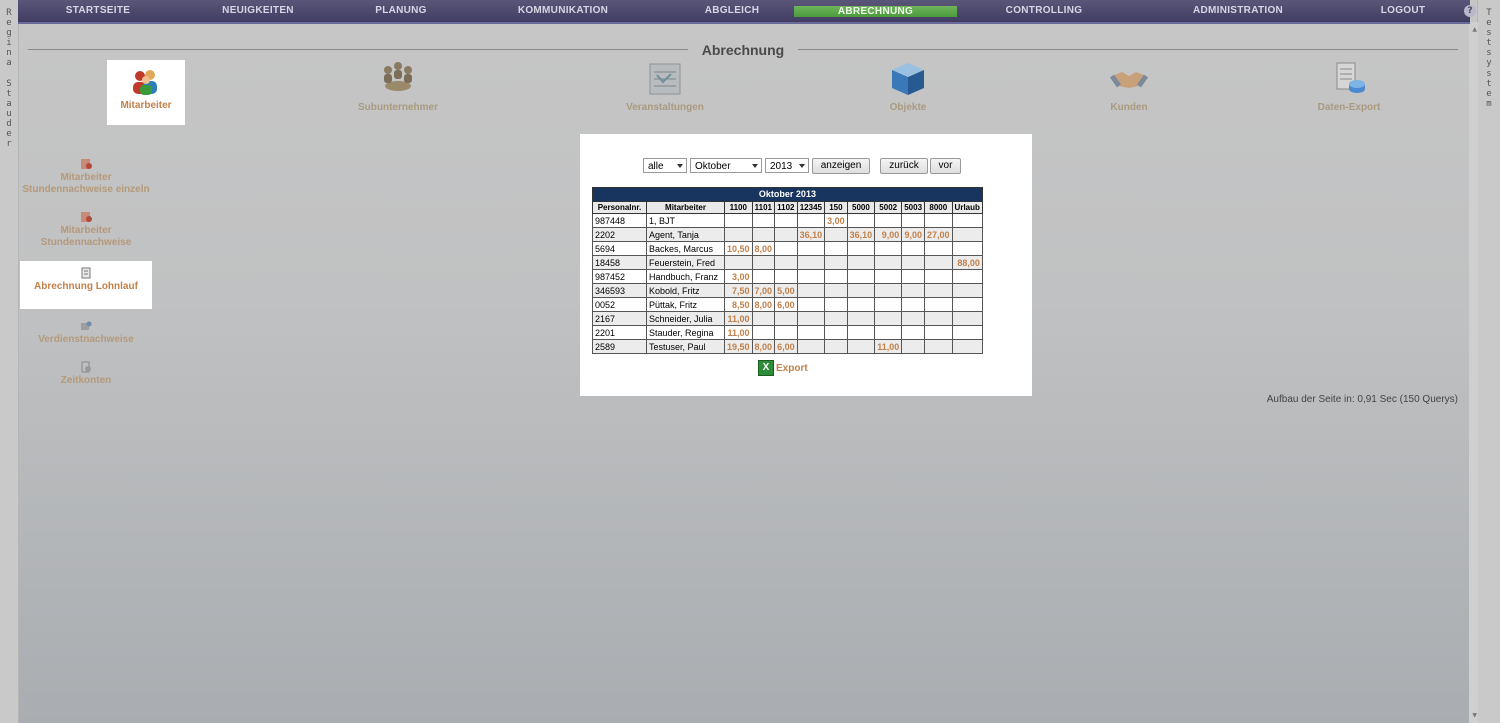  I want to click on subnav-mitarbeiter-stundennachweise-einzeln: Mitarbeiter Stundennachweise einzeln, so click(86, 177).